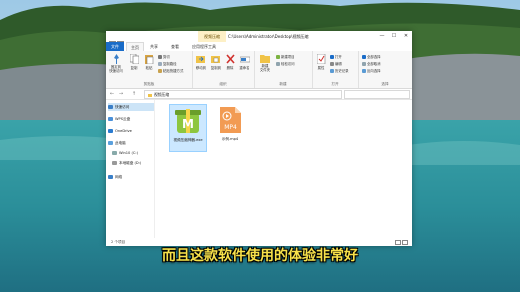 This screenshot has height=292, width=520. I want to click on select-none-icon, so click(364, 64).